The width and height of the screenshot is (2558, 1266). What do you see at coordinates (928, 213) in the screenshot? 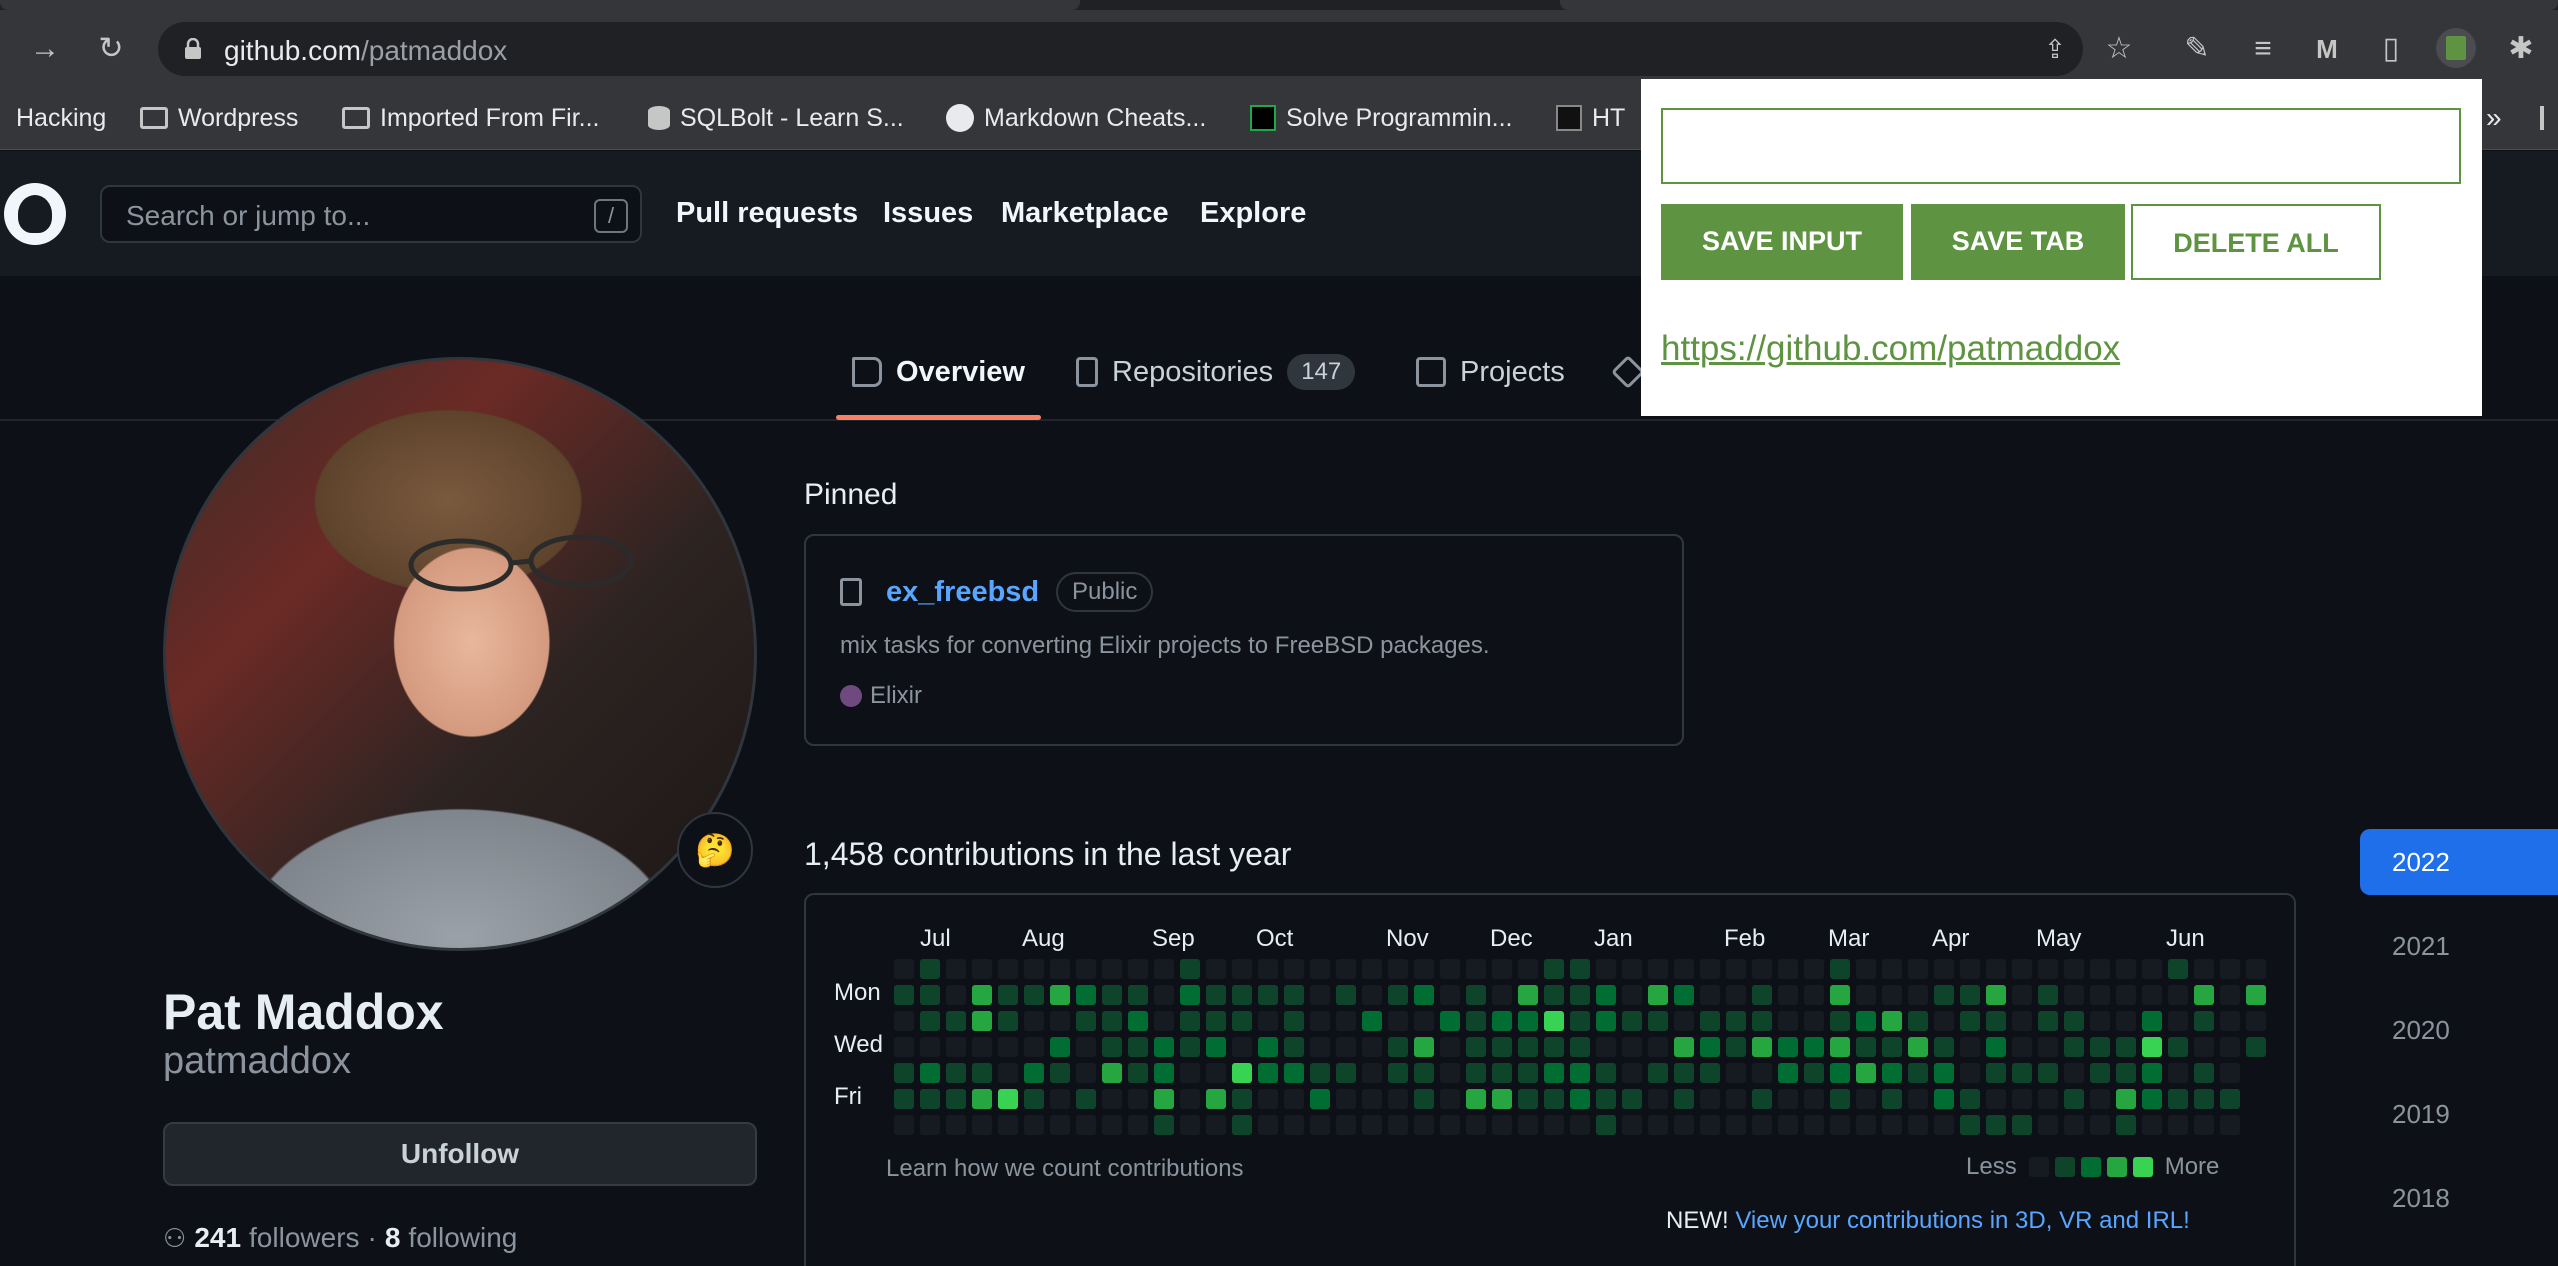
I see `nav-issues: Issues` at bounding box center [928, 213].